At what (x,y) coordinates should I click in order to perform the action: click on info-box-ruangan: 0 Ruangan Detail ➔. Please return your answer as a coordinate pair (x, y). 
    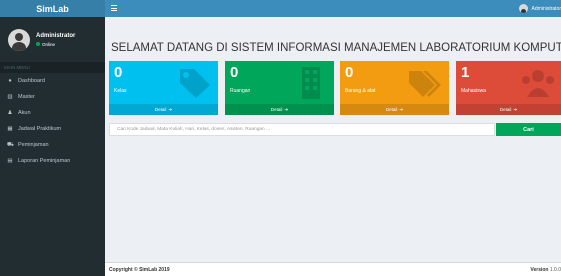
    Looking at the image, I should click on (279, 88).